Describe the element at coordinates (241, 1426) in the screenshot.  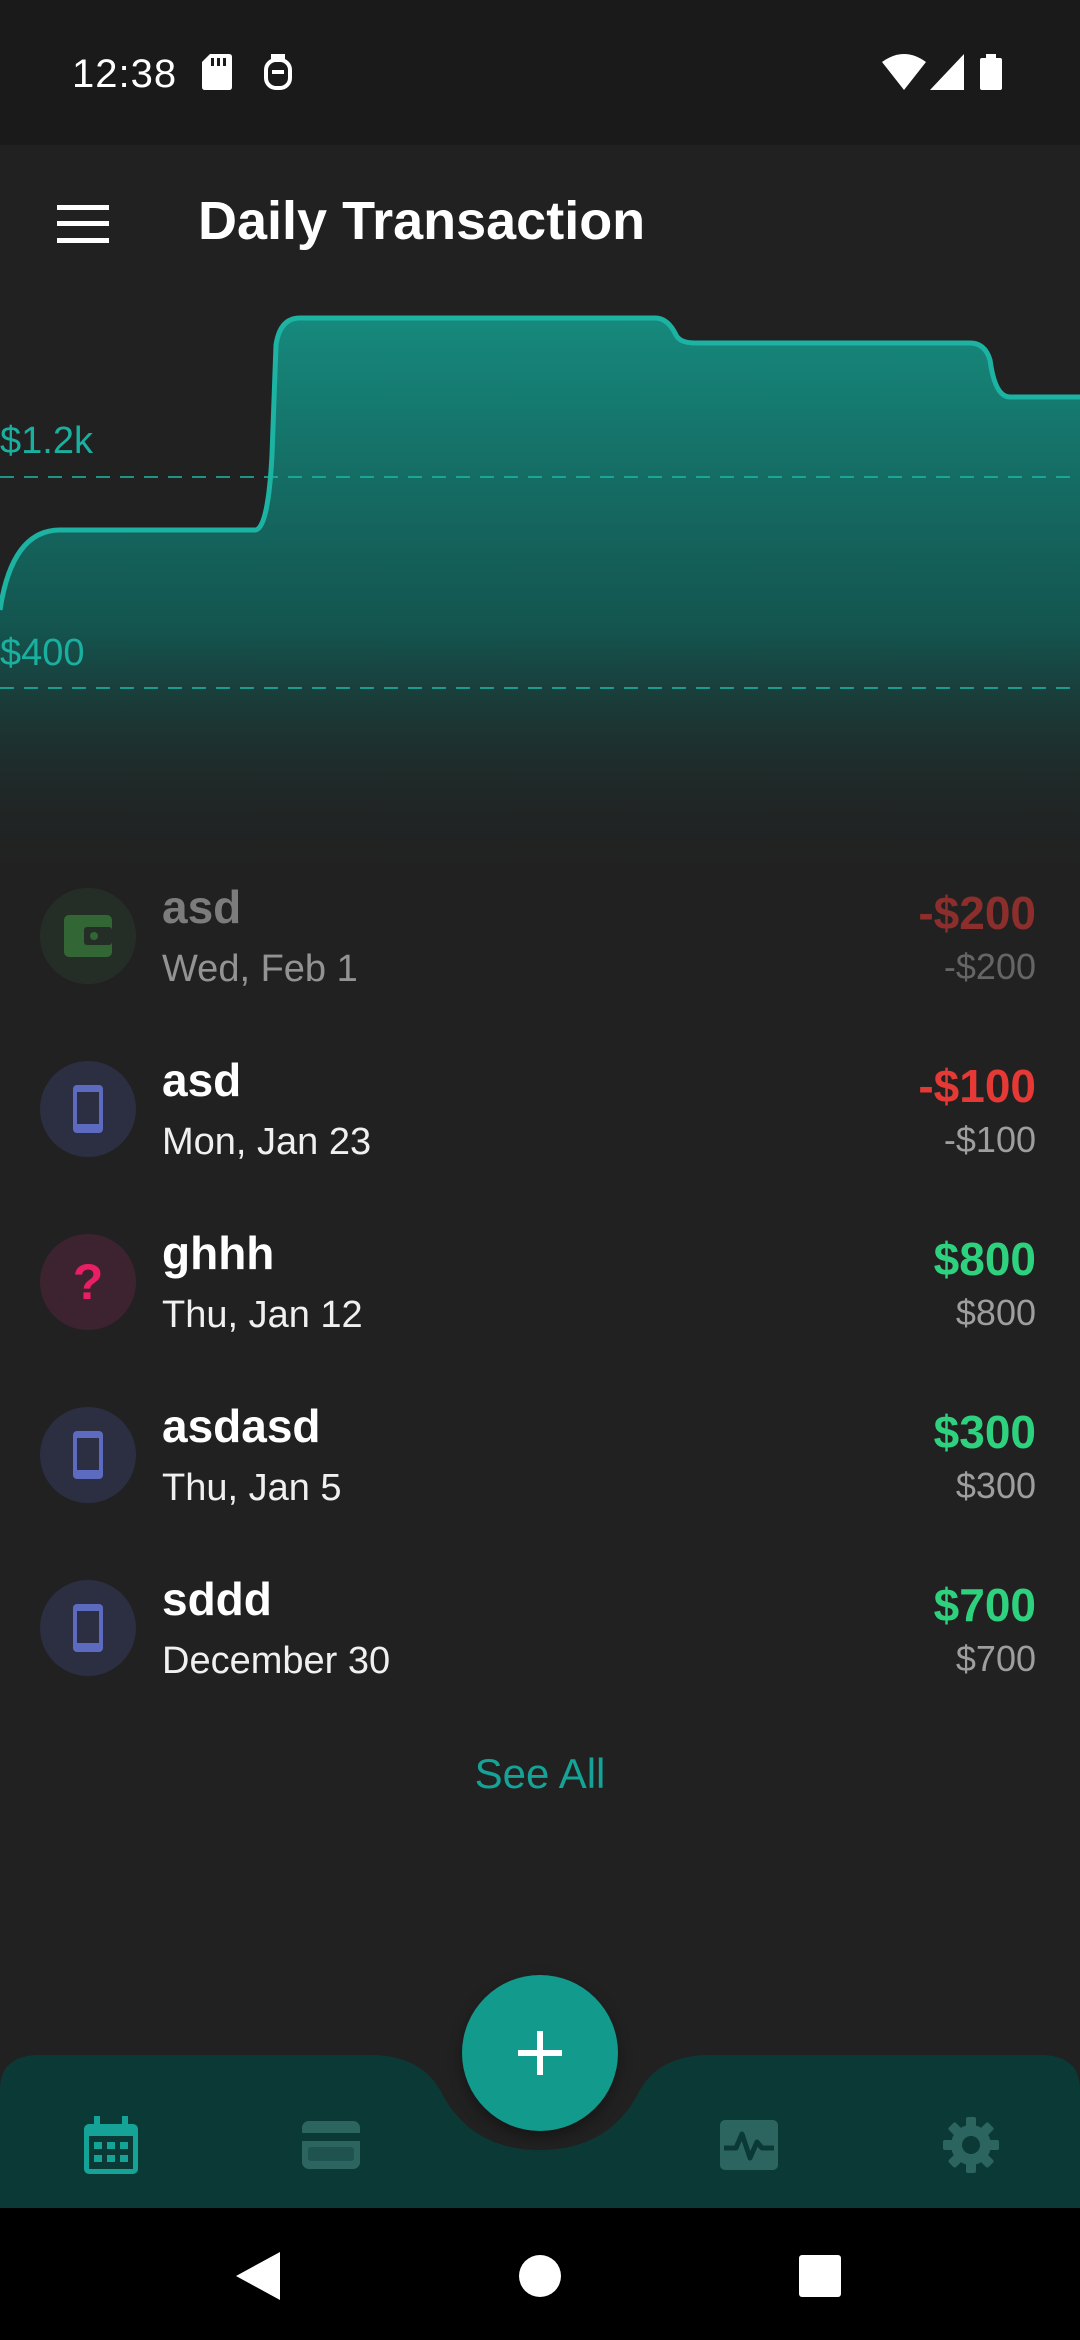
I see `transaction-name: asdasd` at that location.